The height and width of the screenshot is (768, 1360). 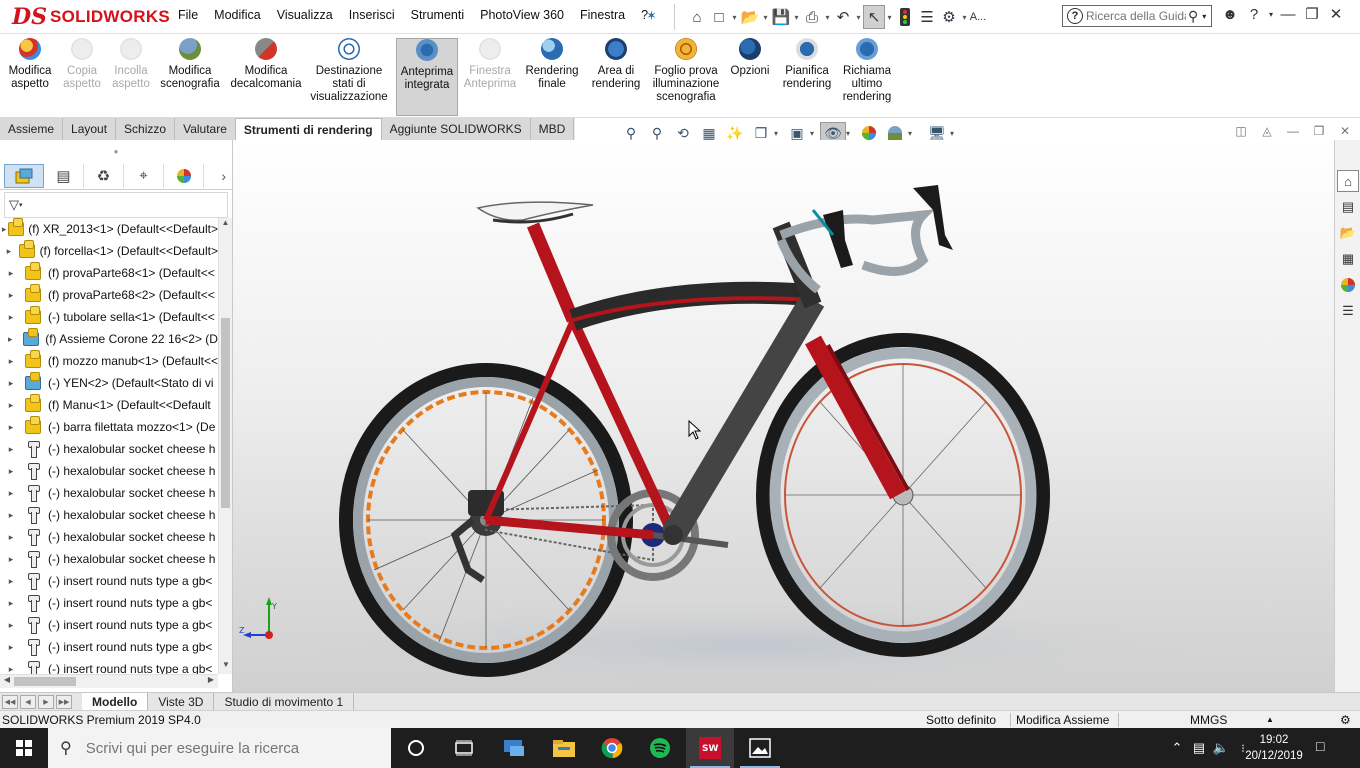 What do you see at coordinates (104, 175) in the screenshot?
I see `configuration-manager-tab-icon: ♻` at bounding box center [104, 175].